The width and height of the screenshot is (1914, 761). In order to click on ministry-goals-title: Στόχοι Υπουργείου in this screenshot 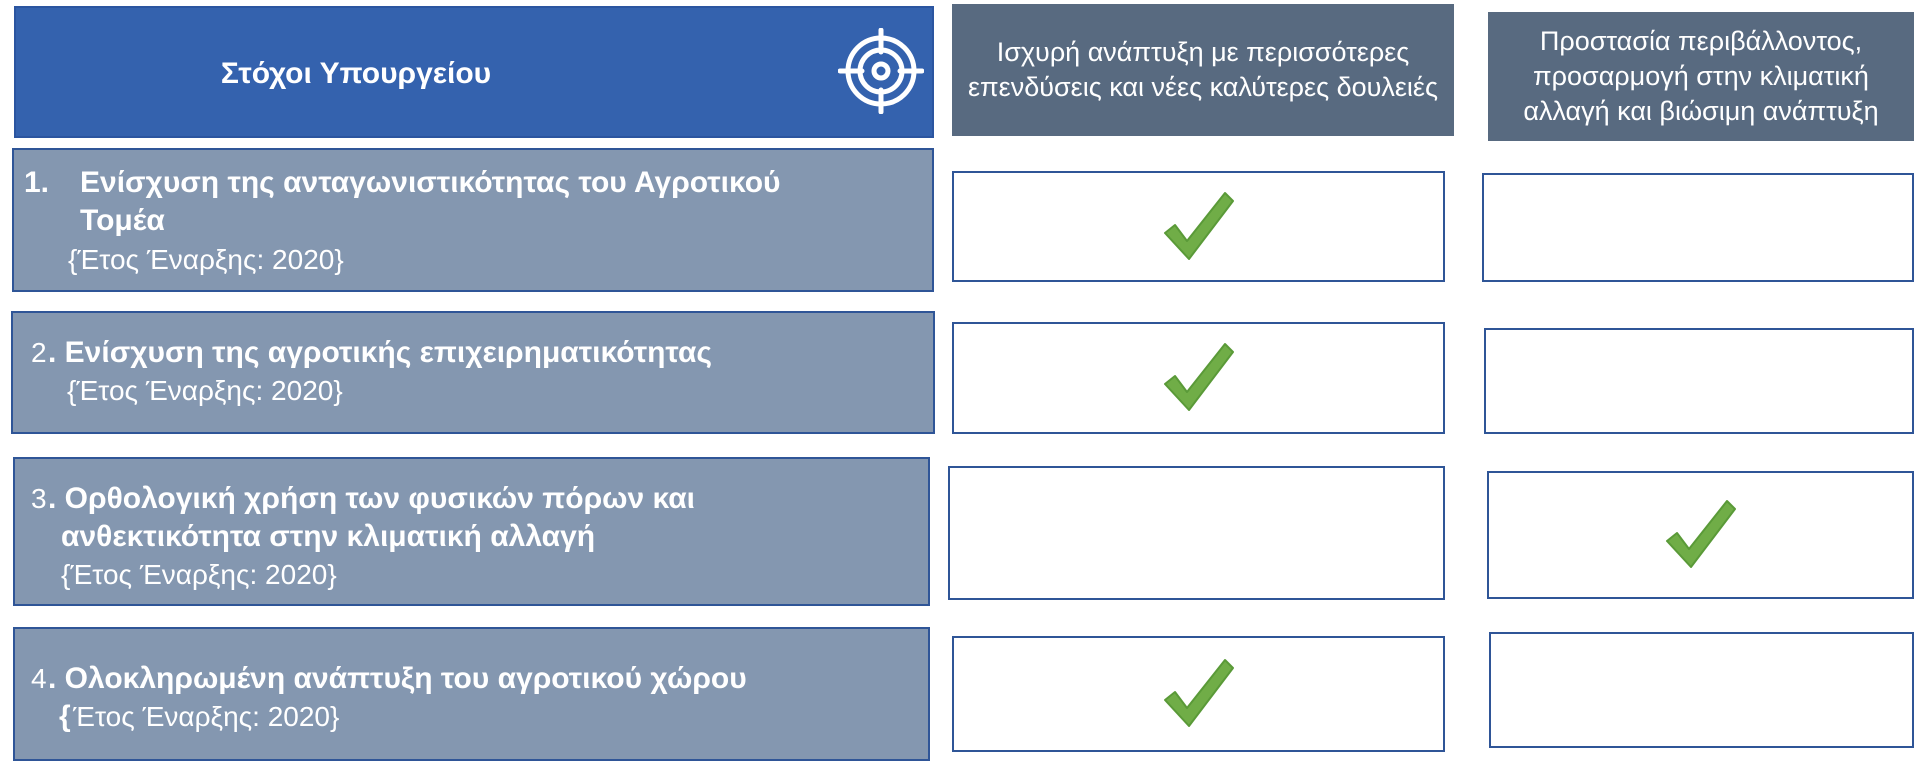, I will do `click(356, 73)`.